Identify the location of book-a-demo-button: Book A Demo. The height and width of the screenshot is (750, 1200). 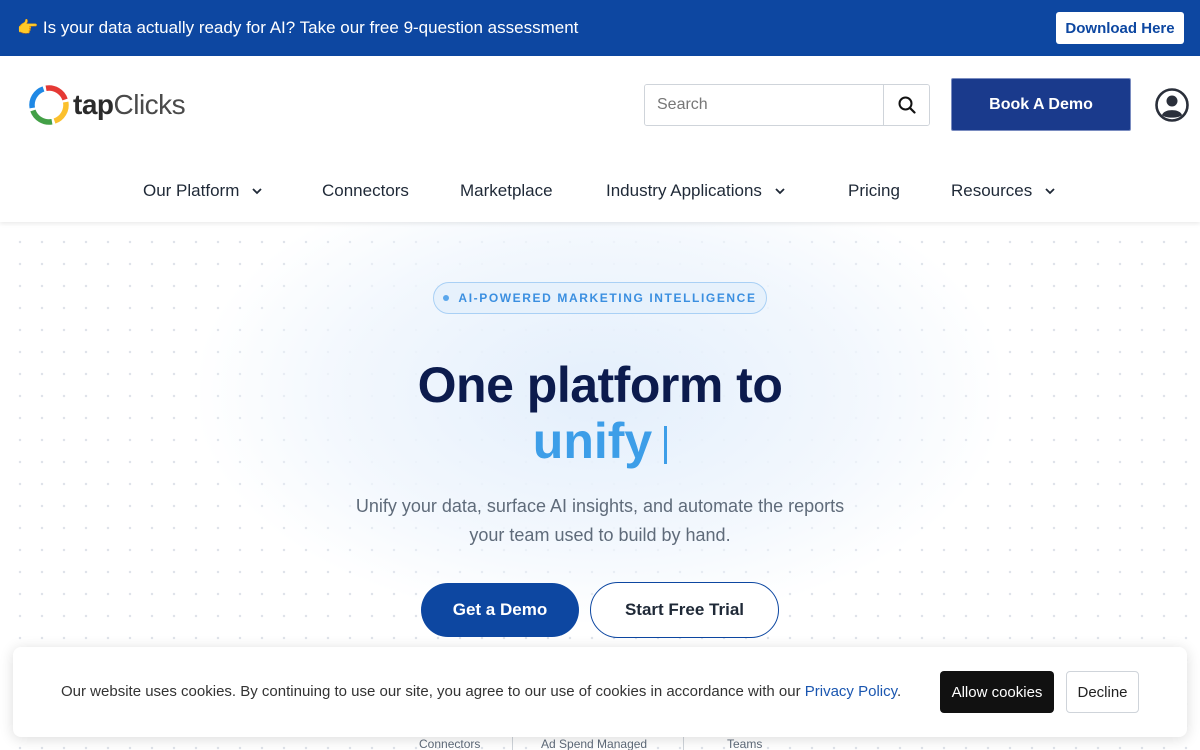
(1041, 104).